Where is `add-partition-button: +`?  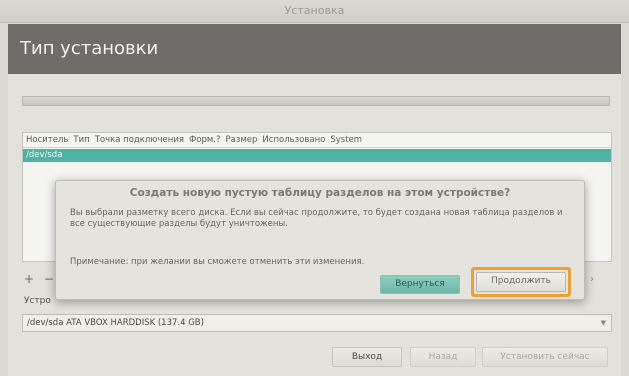 add-partition-button: + is located at coordinates (29, 279).